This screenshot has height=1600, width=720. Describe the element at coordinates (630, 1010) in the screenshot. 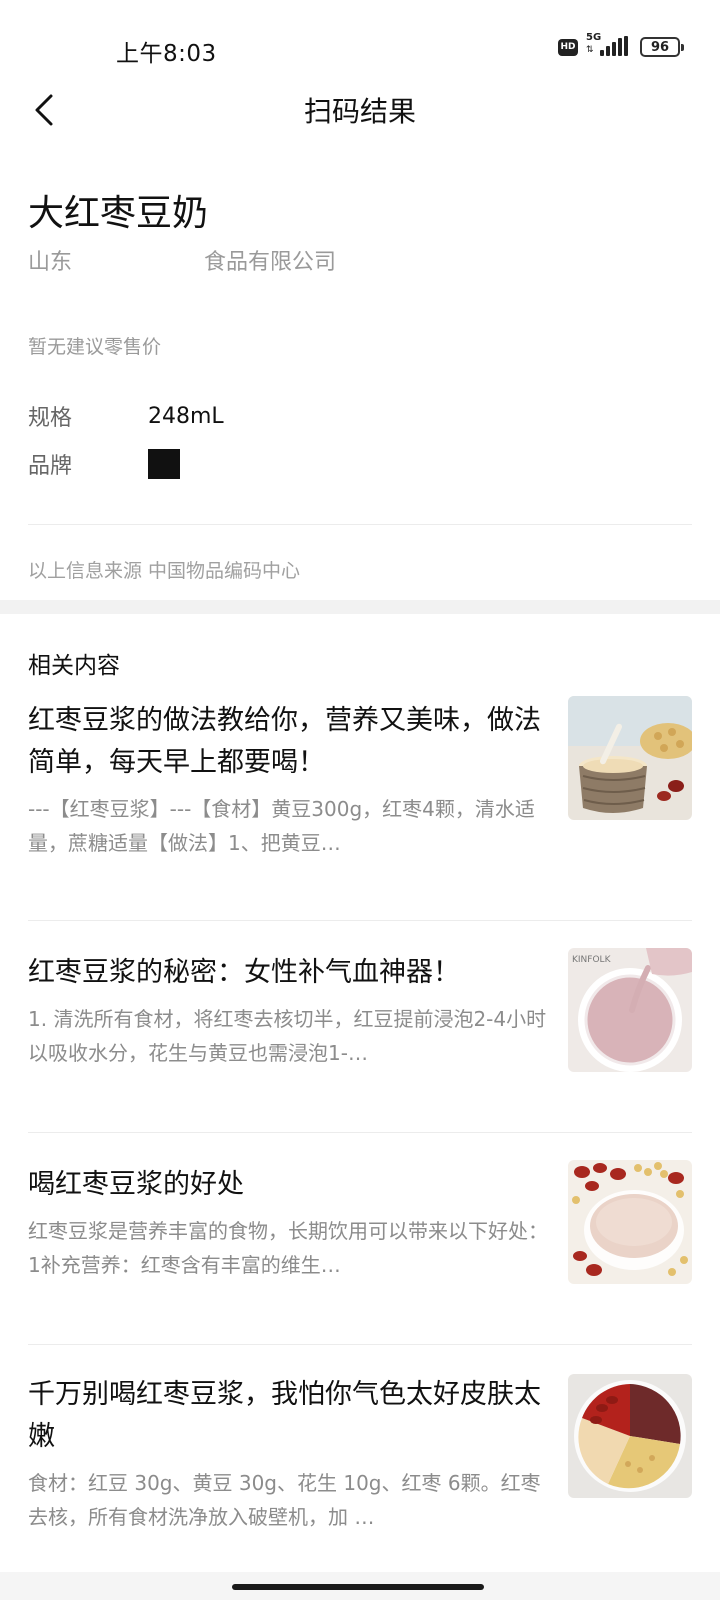

I see `article-thumbnail-image: KINFOLK` at that location.